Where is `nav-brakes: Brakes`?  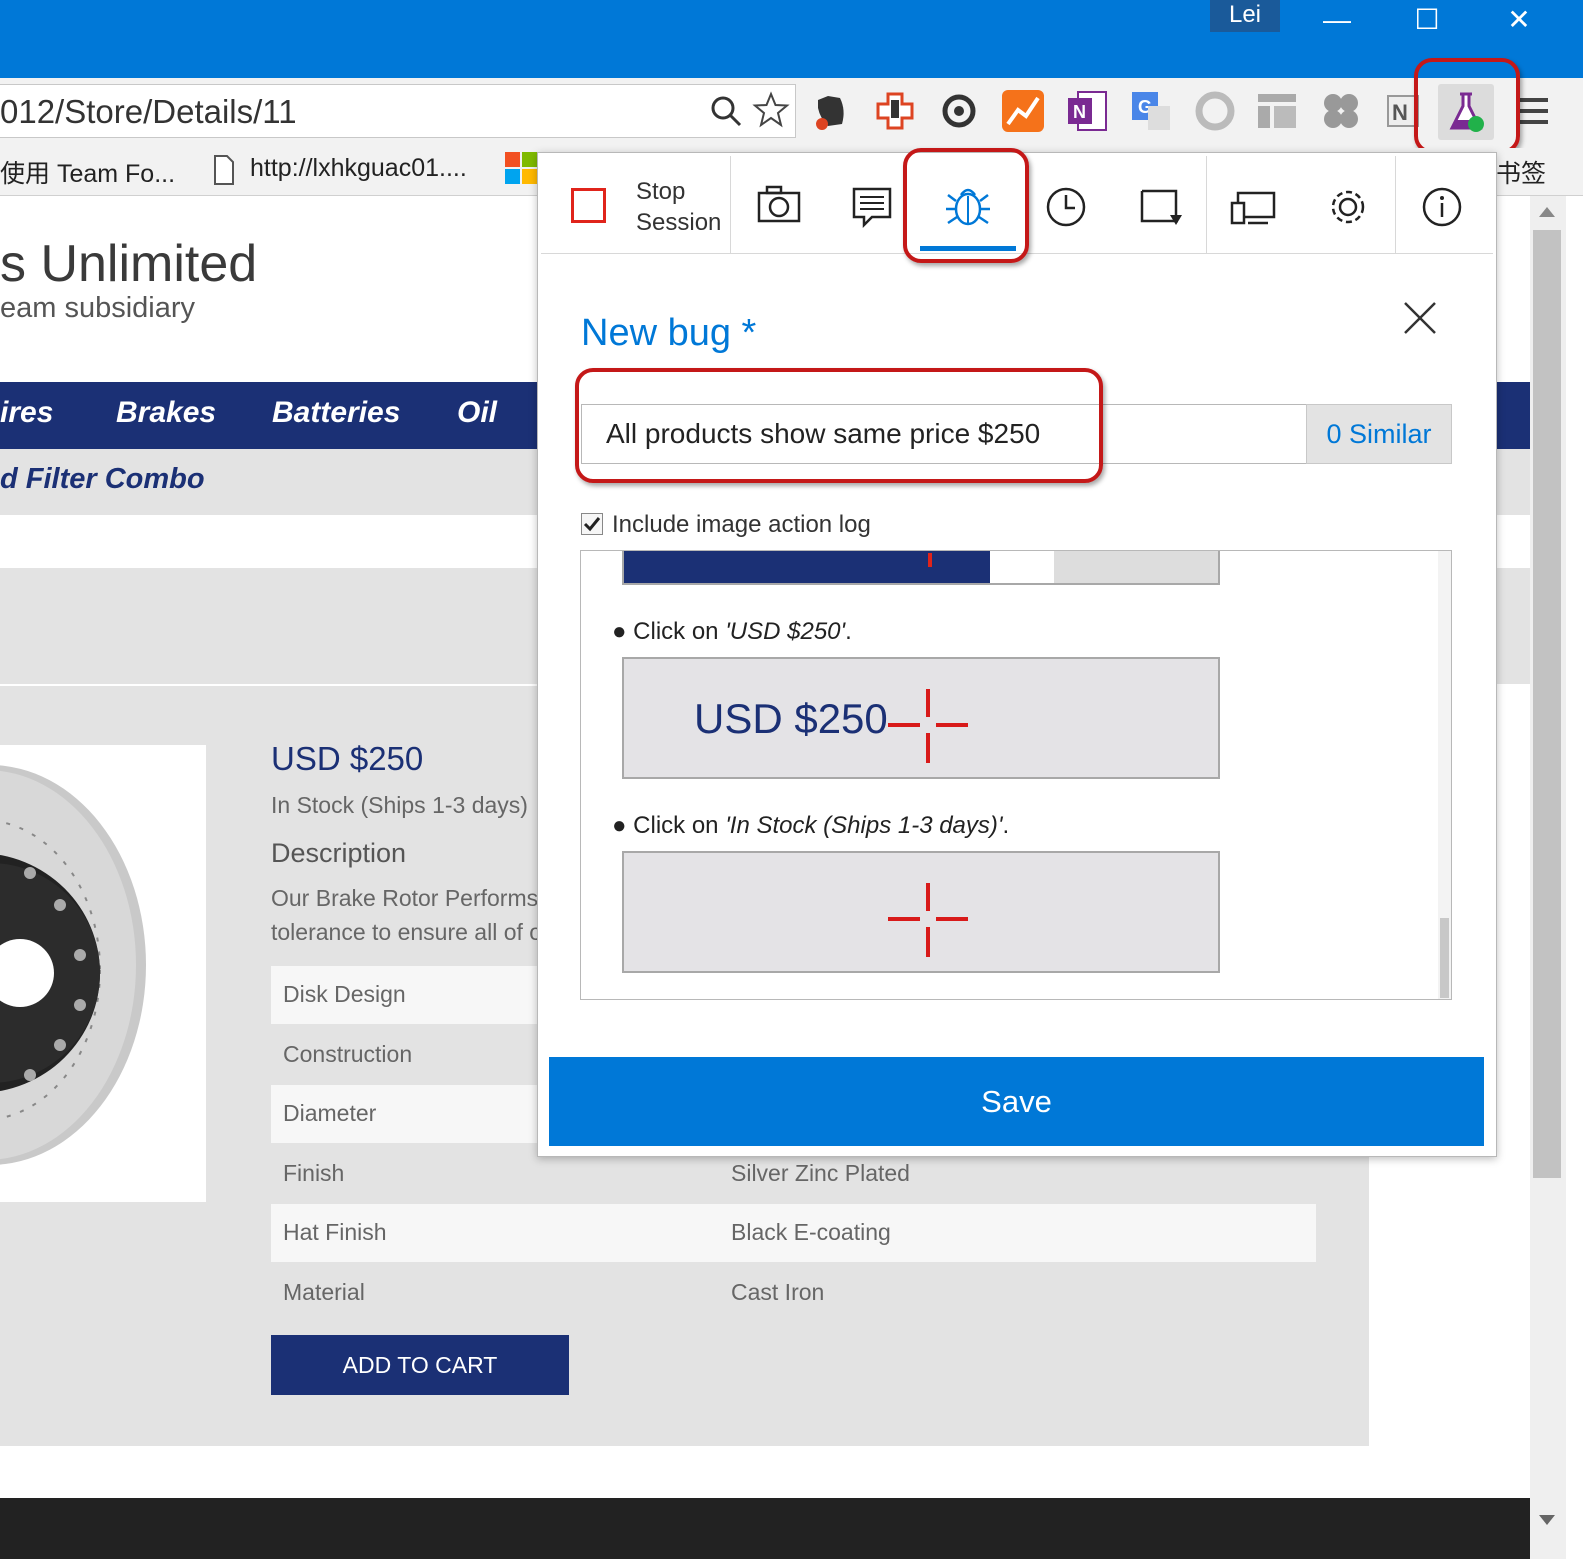
nav-brakes: Brakes is located at coordinates (166, 413).